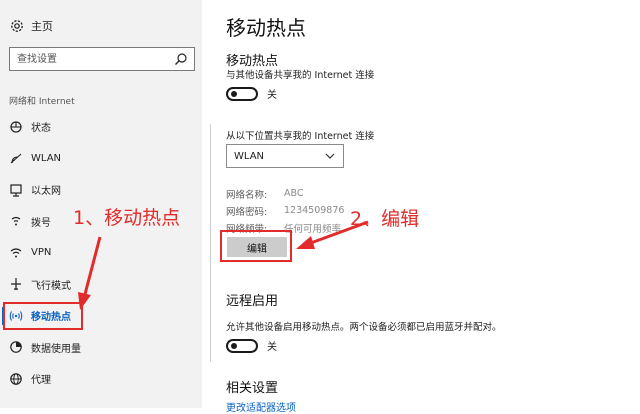 This screenshot has height=414, width=640. What do you see at coordinates (223, 265) in the screenshot?
I see `annotation-arrows` at bounding box center [223, 265].